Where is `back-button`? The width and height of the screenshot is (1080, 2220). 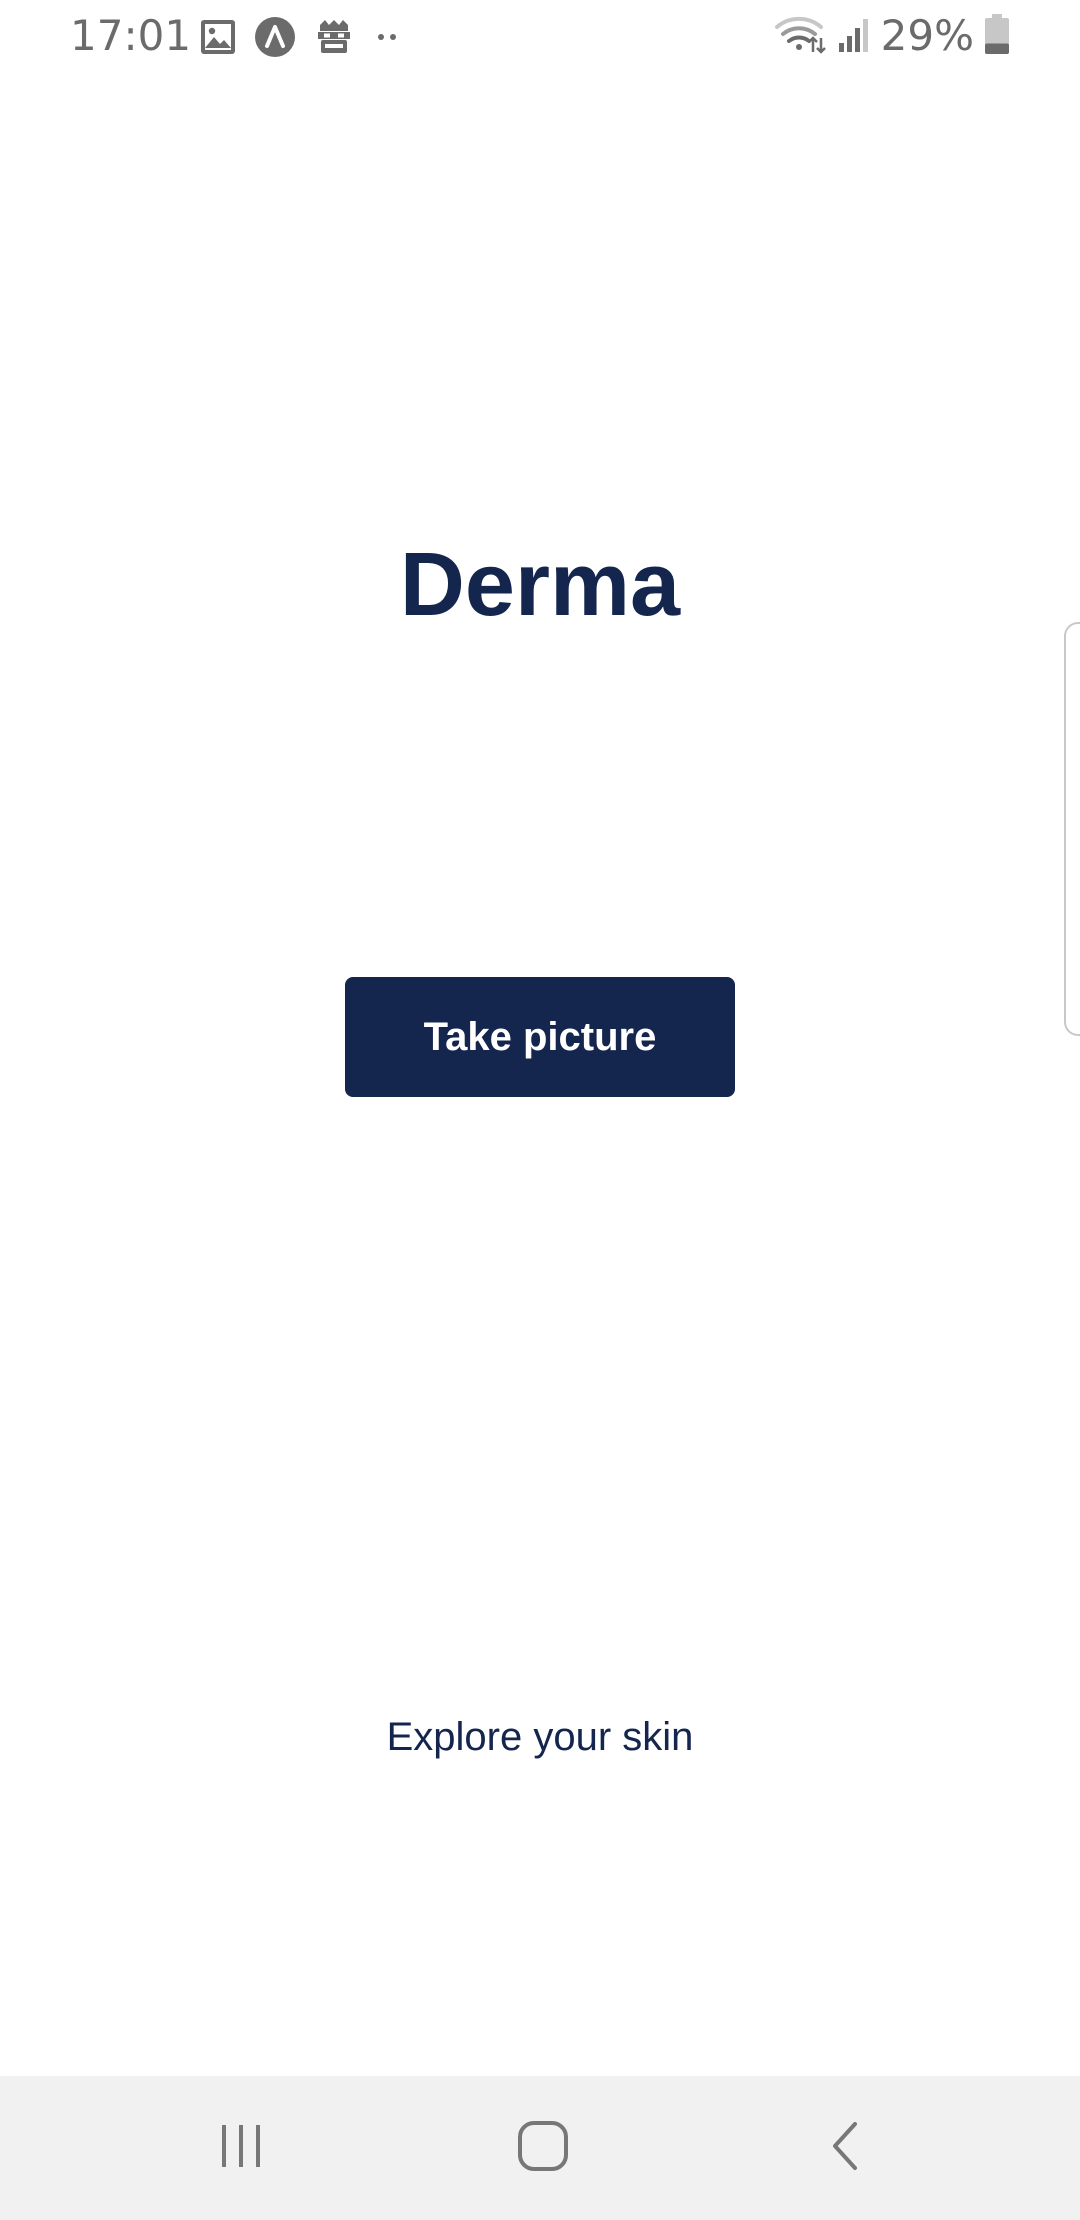 back-button is located at coordinates (845, 2148).